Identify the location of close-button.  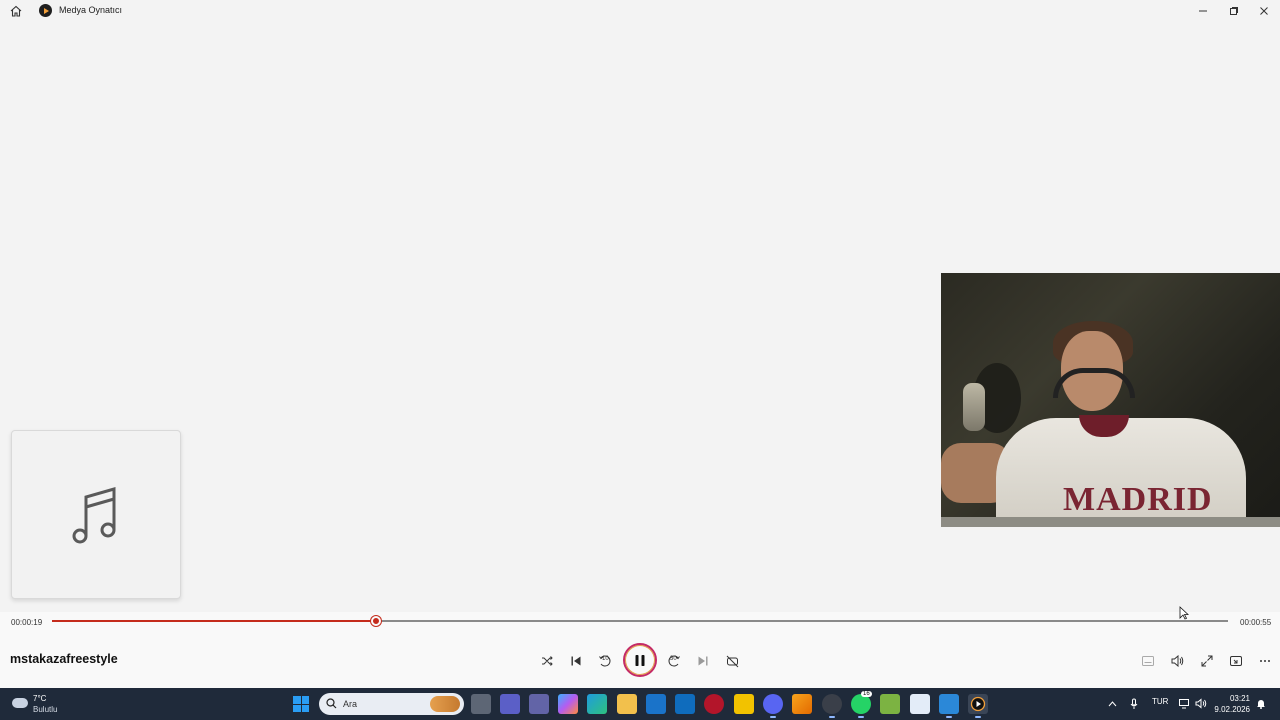
(1264, 11).